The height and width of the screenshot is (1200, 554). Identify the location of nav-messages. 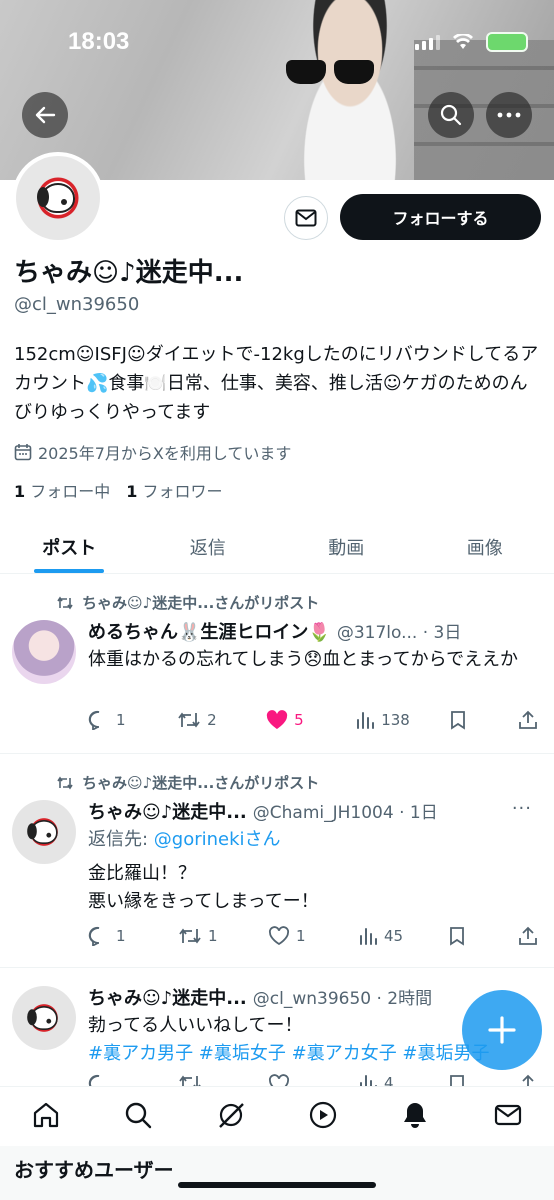
(508, 1117).